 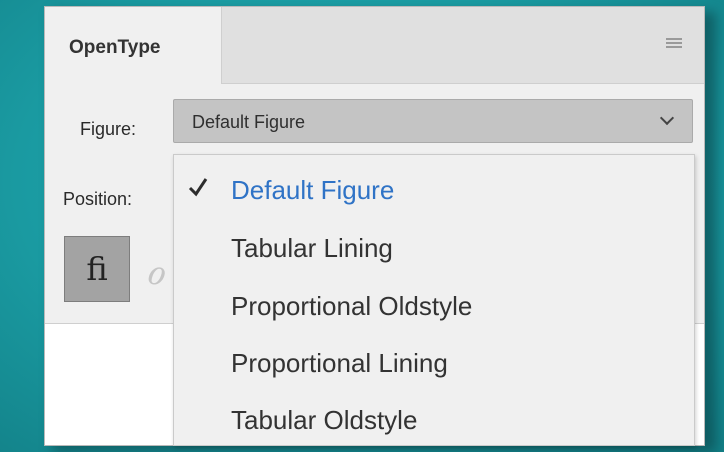 What do you see at coordinates (433, 121) in the screenshot?
I see `figure-select: Default Figure` at bounding box center [433, 121].